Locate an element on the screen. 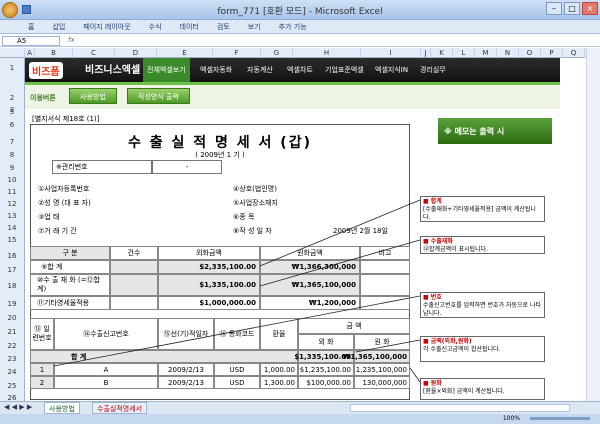 This screenshot has height=424, width=600. zoom-slider is located at coordinates (560, 418).